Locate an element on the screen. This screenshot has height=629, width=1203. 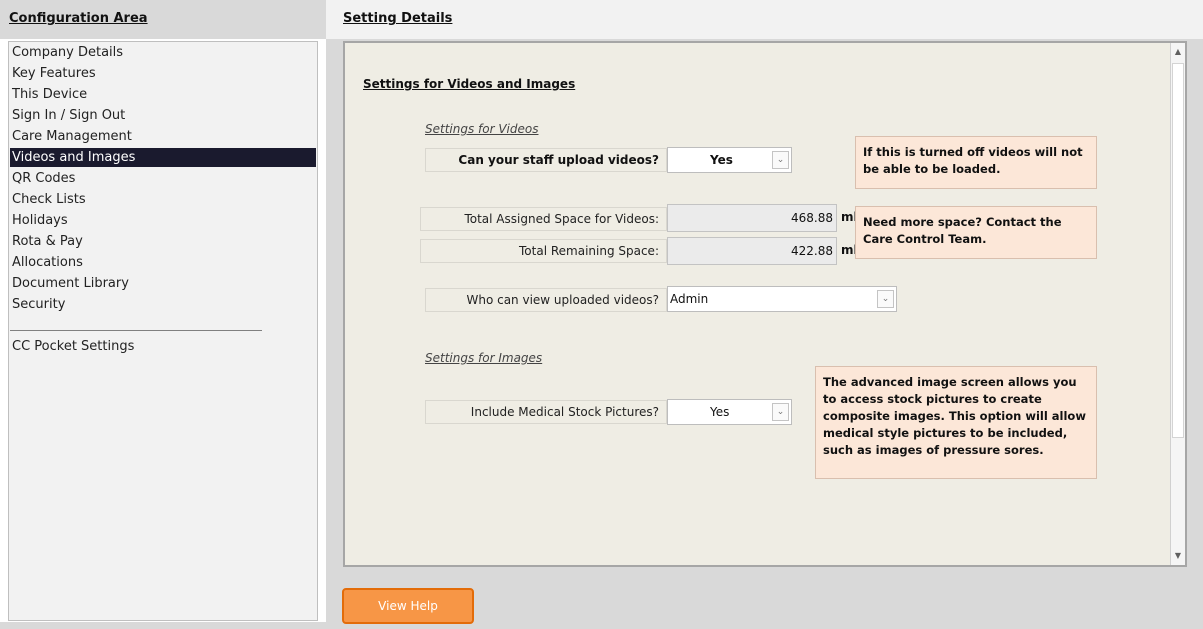
view-videos-select: Admin ⌄ is located at coordinates (782, 299).